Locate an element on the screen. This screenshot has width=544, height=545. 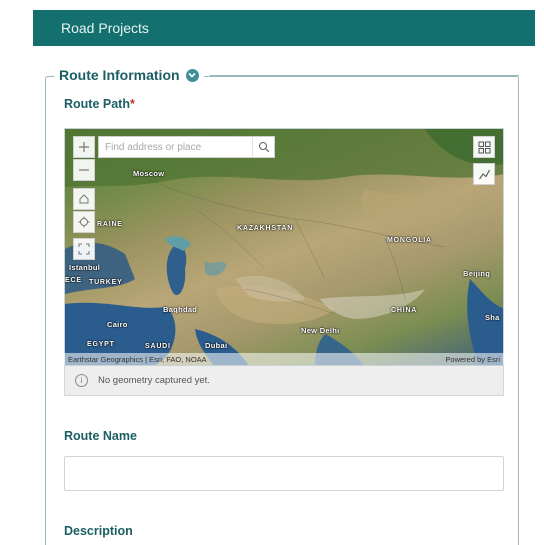
geometry-status-text: No geometry captured yet. is located at coordinates (154, 380).